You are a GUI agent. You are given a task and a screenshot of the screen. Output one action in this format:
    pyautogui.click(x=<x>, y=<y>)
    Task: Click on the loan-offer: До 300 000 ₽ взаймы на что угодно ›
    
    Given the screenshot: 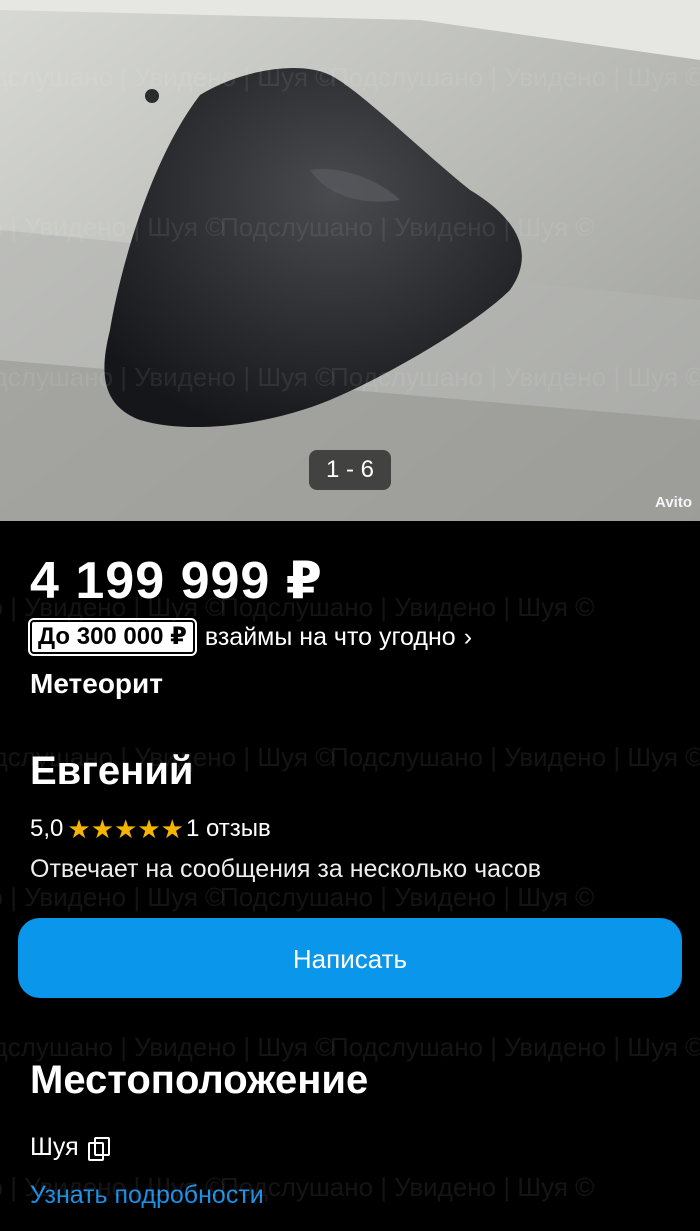 What is the action you would take?
    pyautogui.click(x=251, y=637)
    